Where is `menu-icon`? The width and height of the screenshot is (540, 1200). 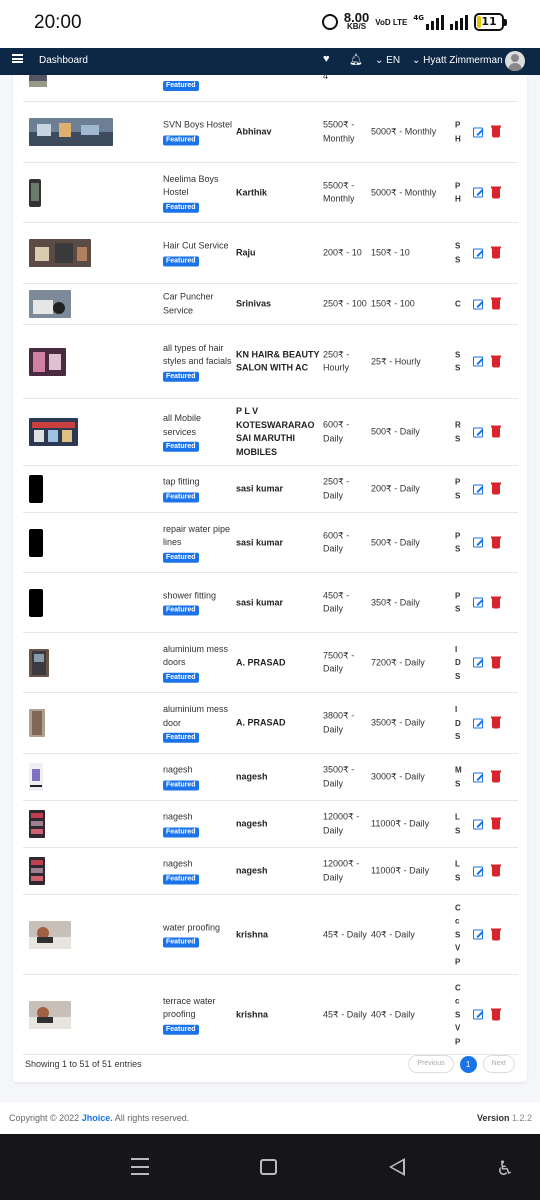 menu-icon is located at coordinates (17, 58).